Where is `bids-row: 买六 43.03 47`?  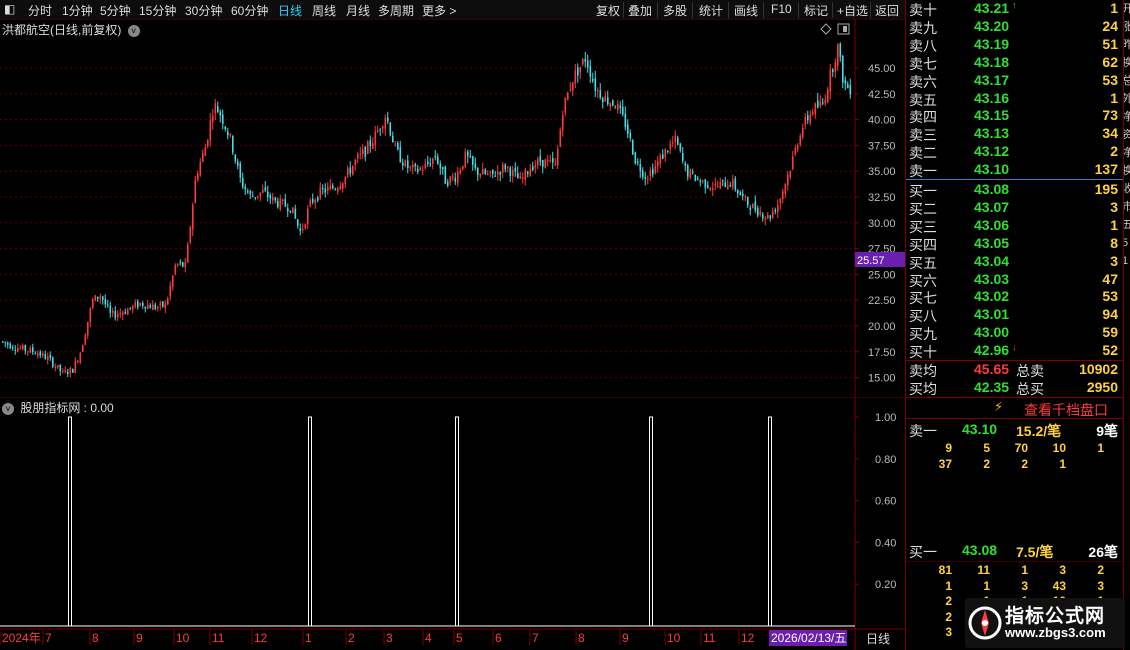 bids-row: 买六 43.03 47 is located at coordinates (1015, 280).